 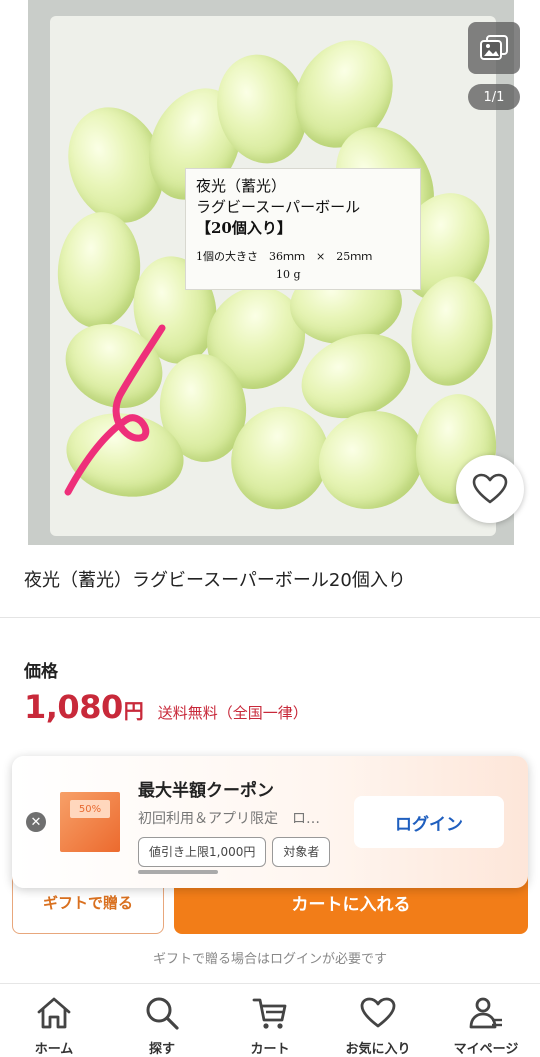 I want to click on coupon-badge: 50%, so click(x=90, y=809).